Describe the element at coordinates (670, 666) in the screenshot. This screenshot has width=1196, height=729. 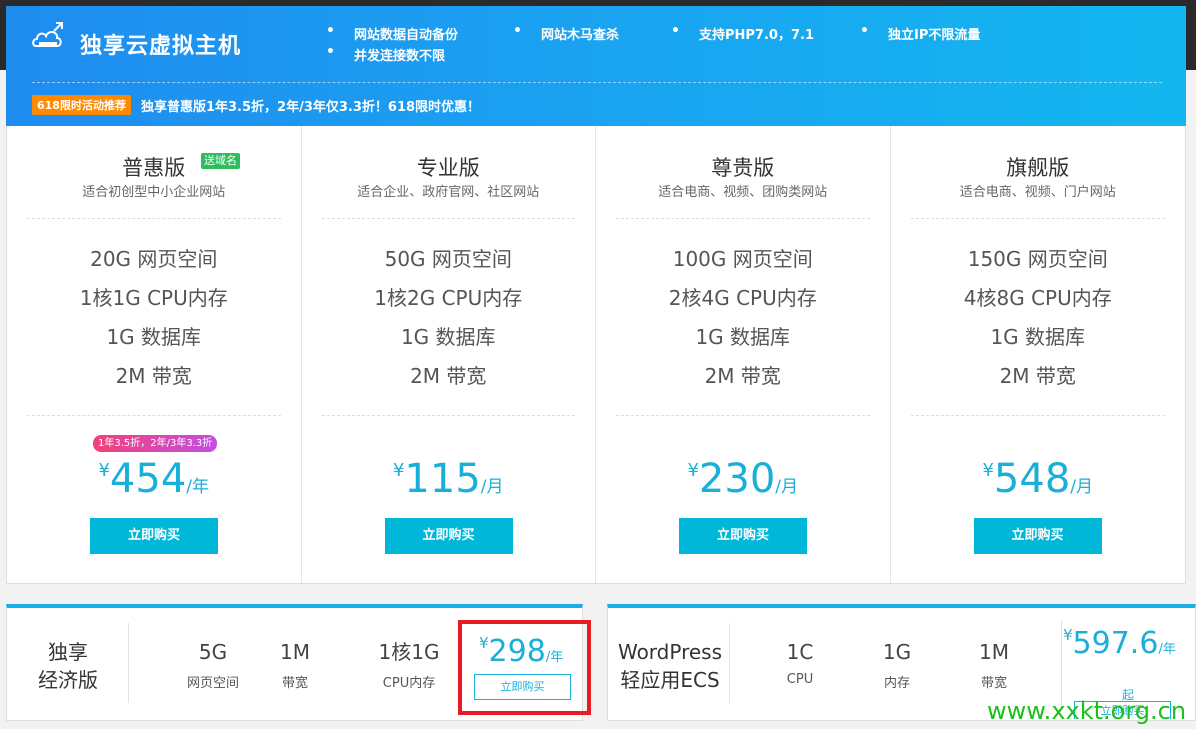
I see `ecs-title: WordPress 轻应用ECS` at that location.